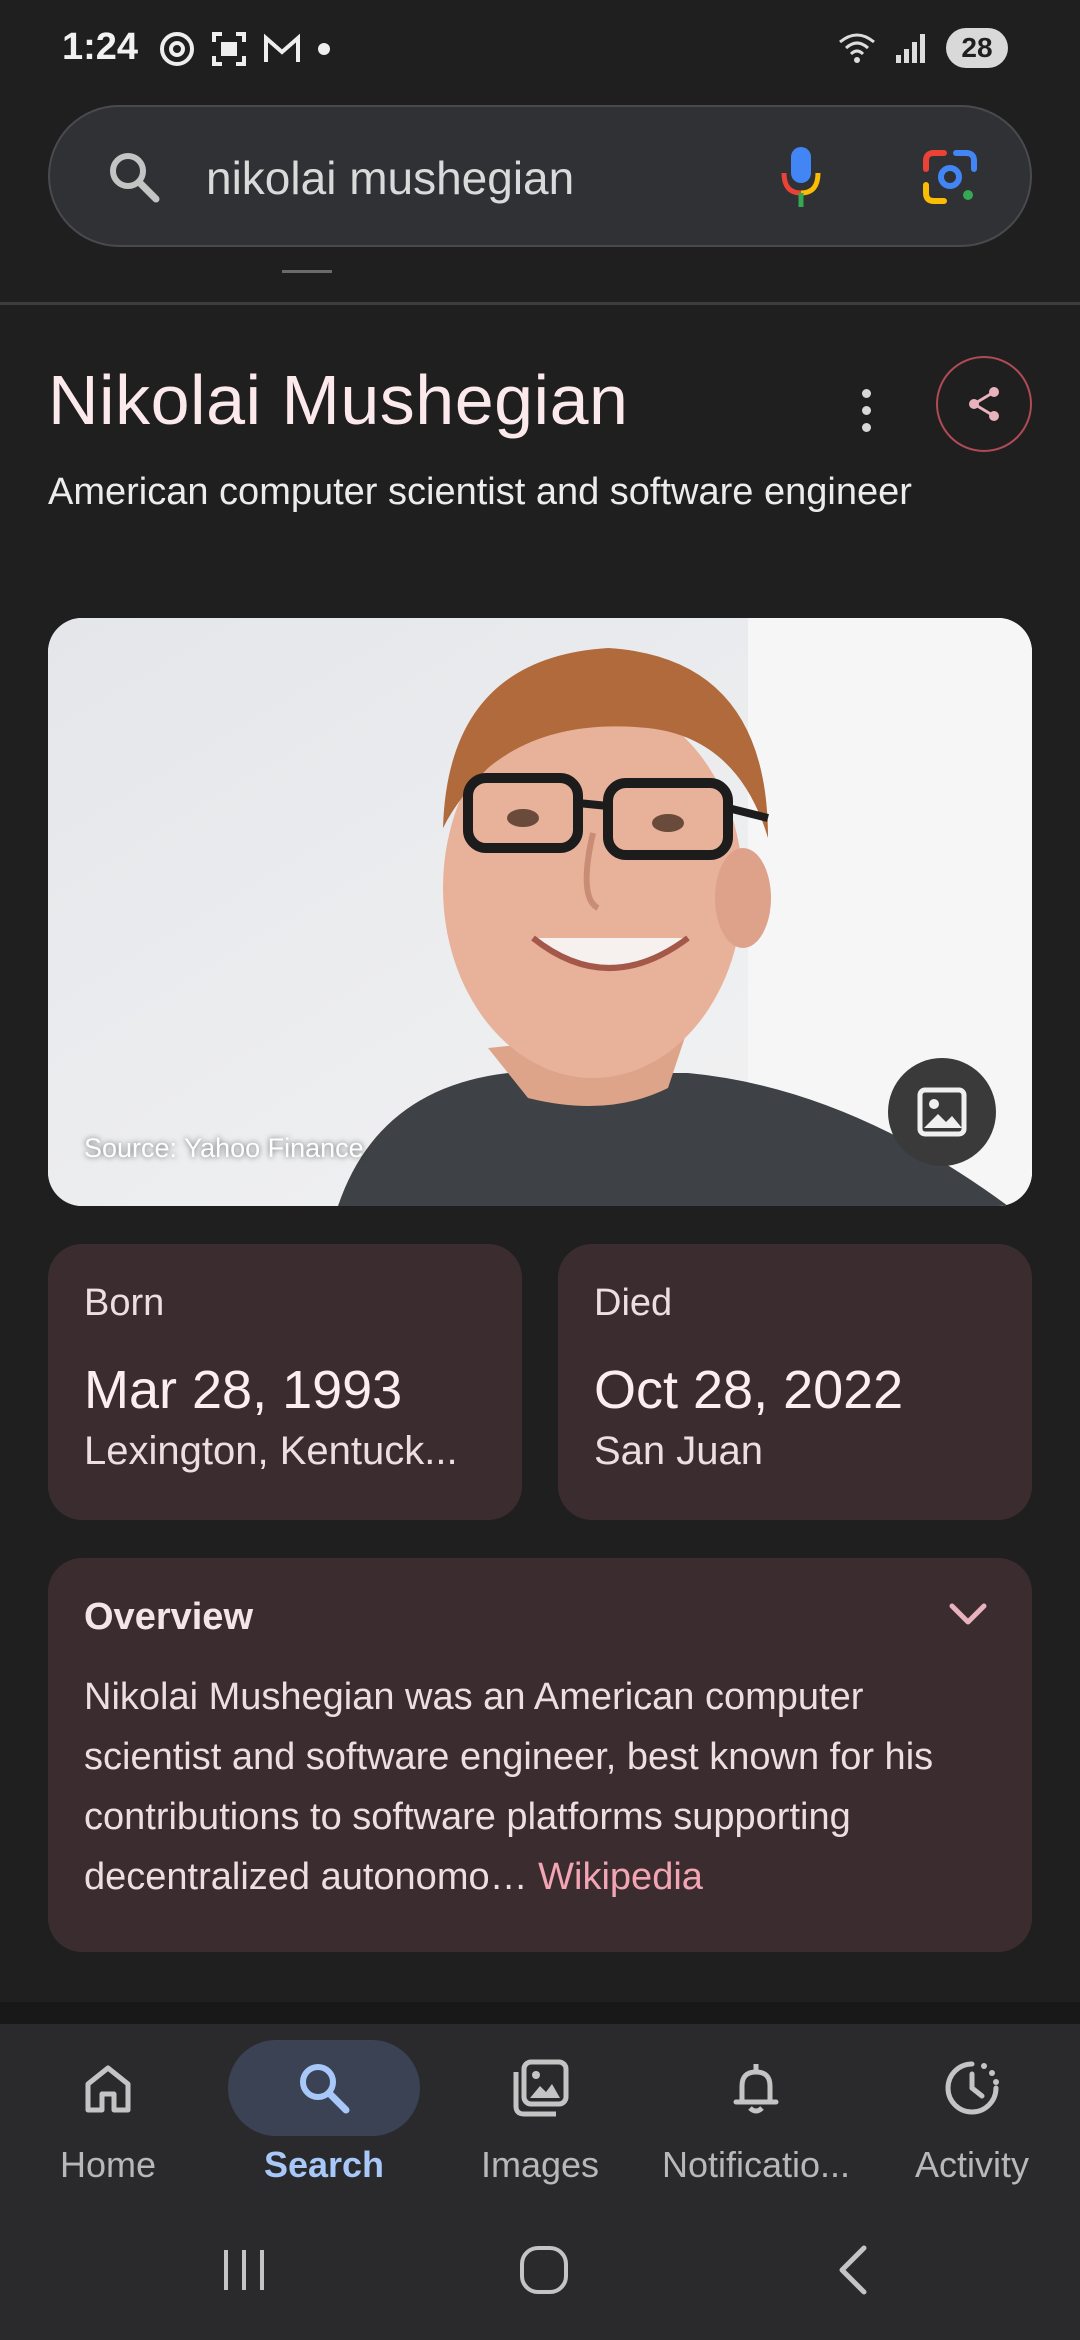 This screenshot has width=1080, height=2340. Describe the element at coordinates (338, 400) in the screenshot. I see `page-title: Nikolai Mushegian` at that location.